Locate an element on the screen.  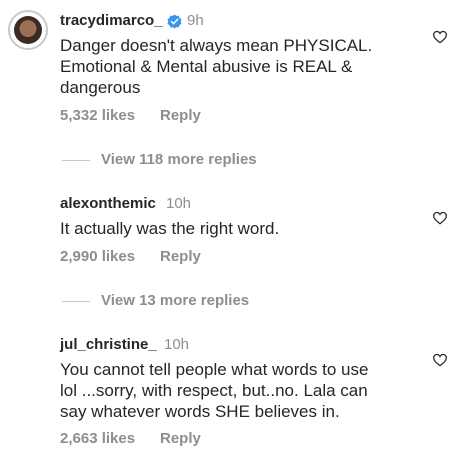
verified-badge-icon is located at coordinates (174, 21).